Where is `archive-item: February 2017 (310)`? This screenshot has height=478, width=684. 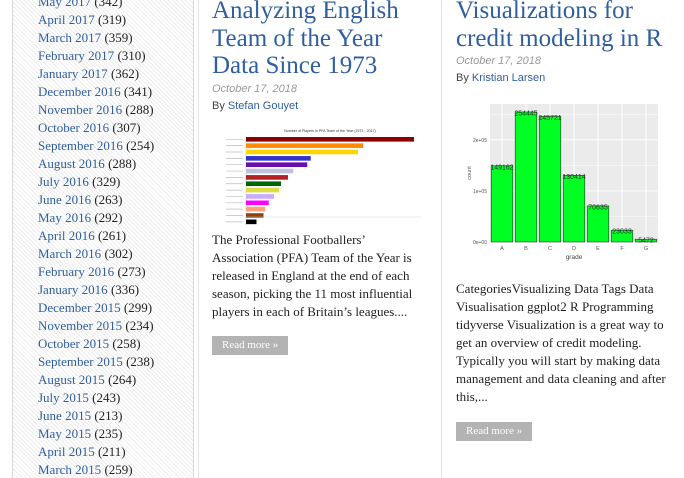 archive-item: February 2017 (310) is located at coordinates (115, 56).